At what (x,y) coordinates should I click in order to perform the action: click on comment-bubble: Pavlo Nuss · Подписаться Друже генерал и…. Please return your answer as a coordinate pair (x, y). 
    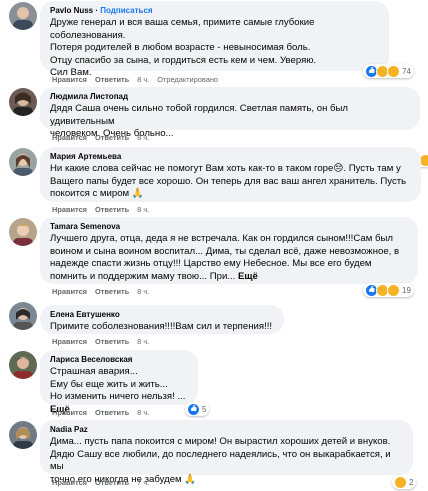
    Looking at the image, I should click on (214, 39).